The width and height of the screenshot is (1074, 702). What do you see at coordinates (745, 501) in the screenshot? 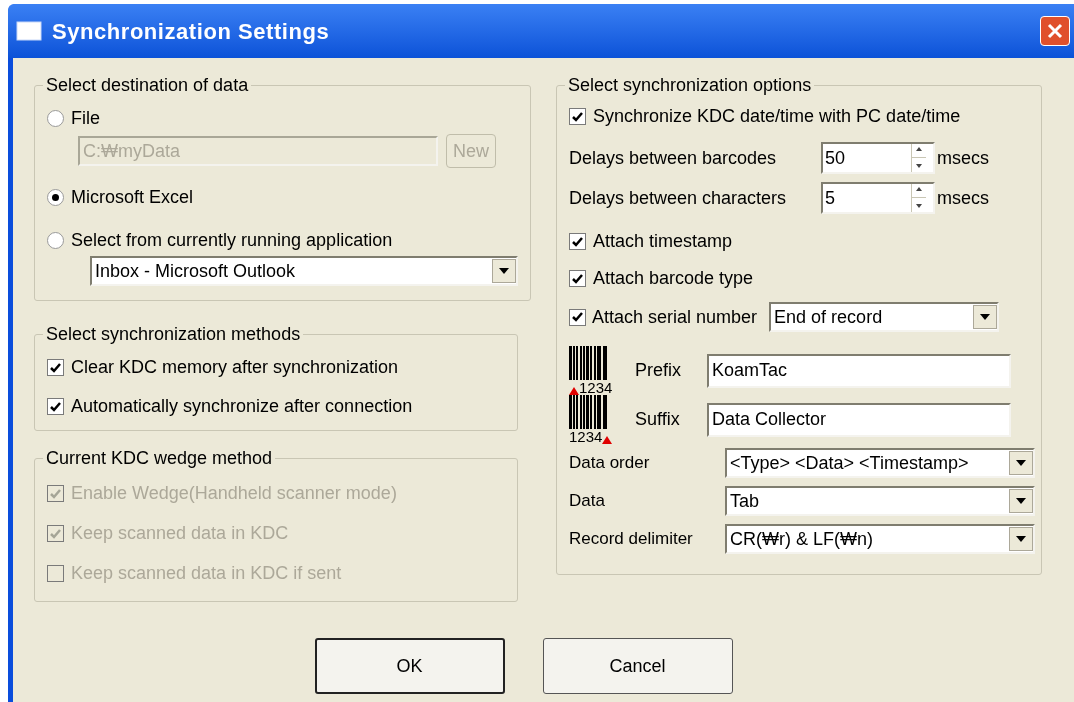
I see `dropdown-value: Tab` at bounding box center [745, 501].